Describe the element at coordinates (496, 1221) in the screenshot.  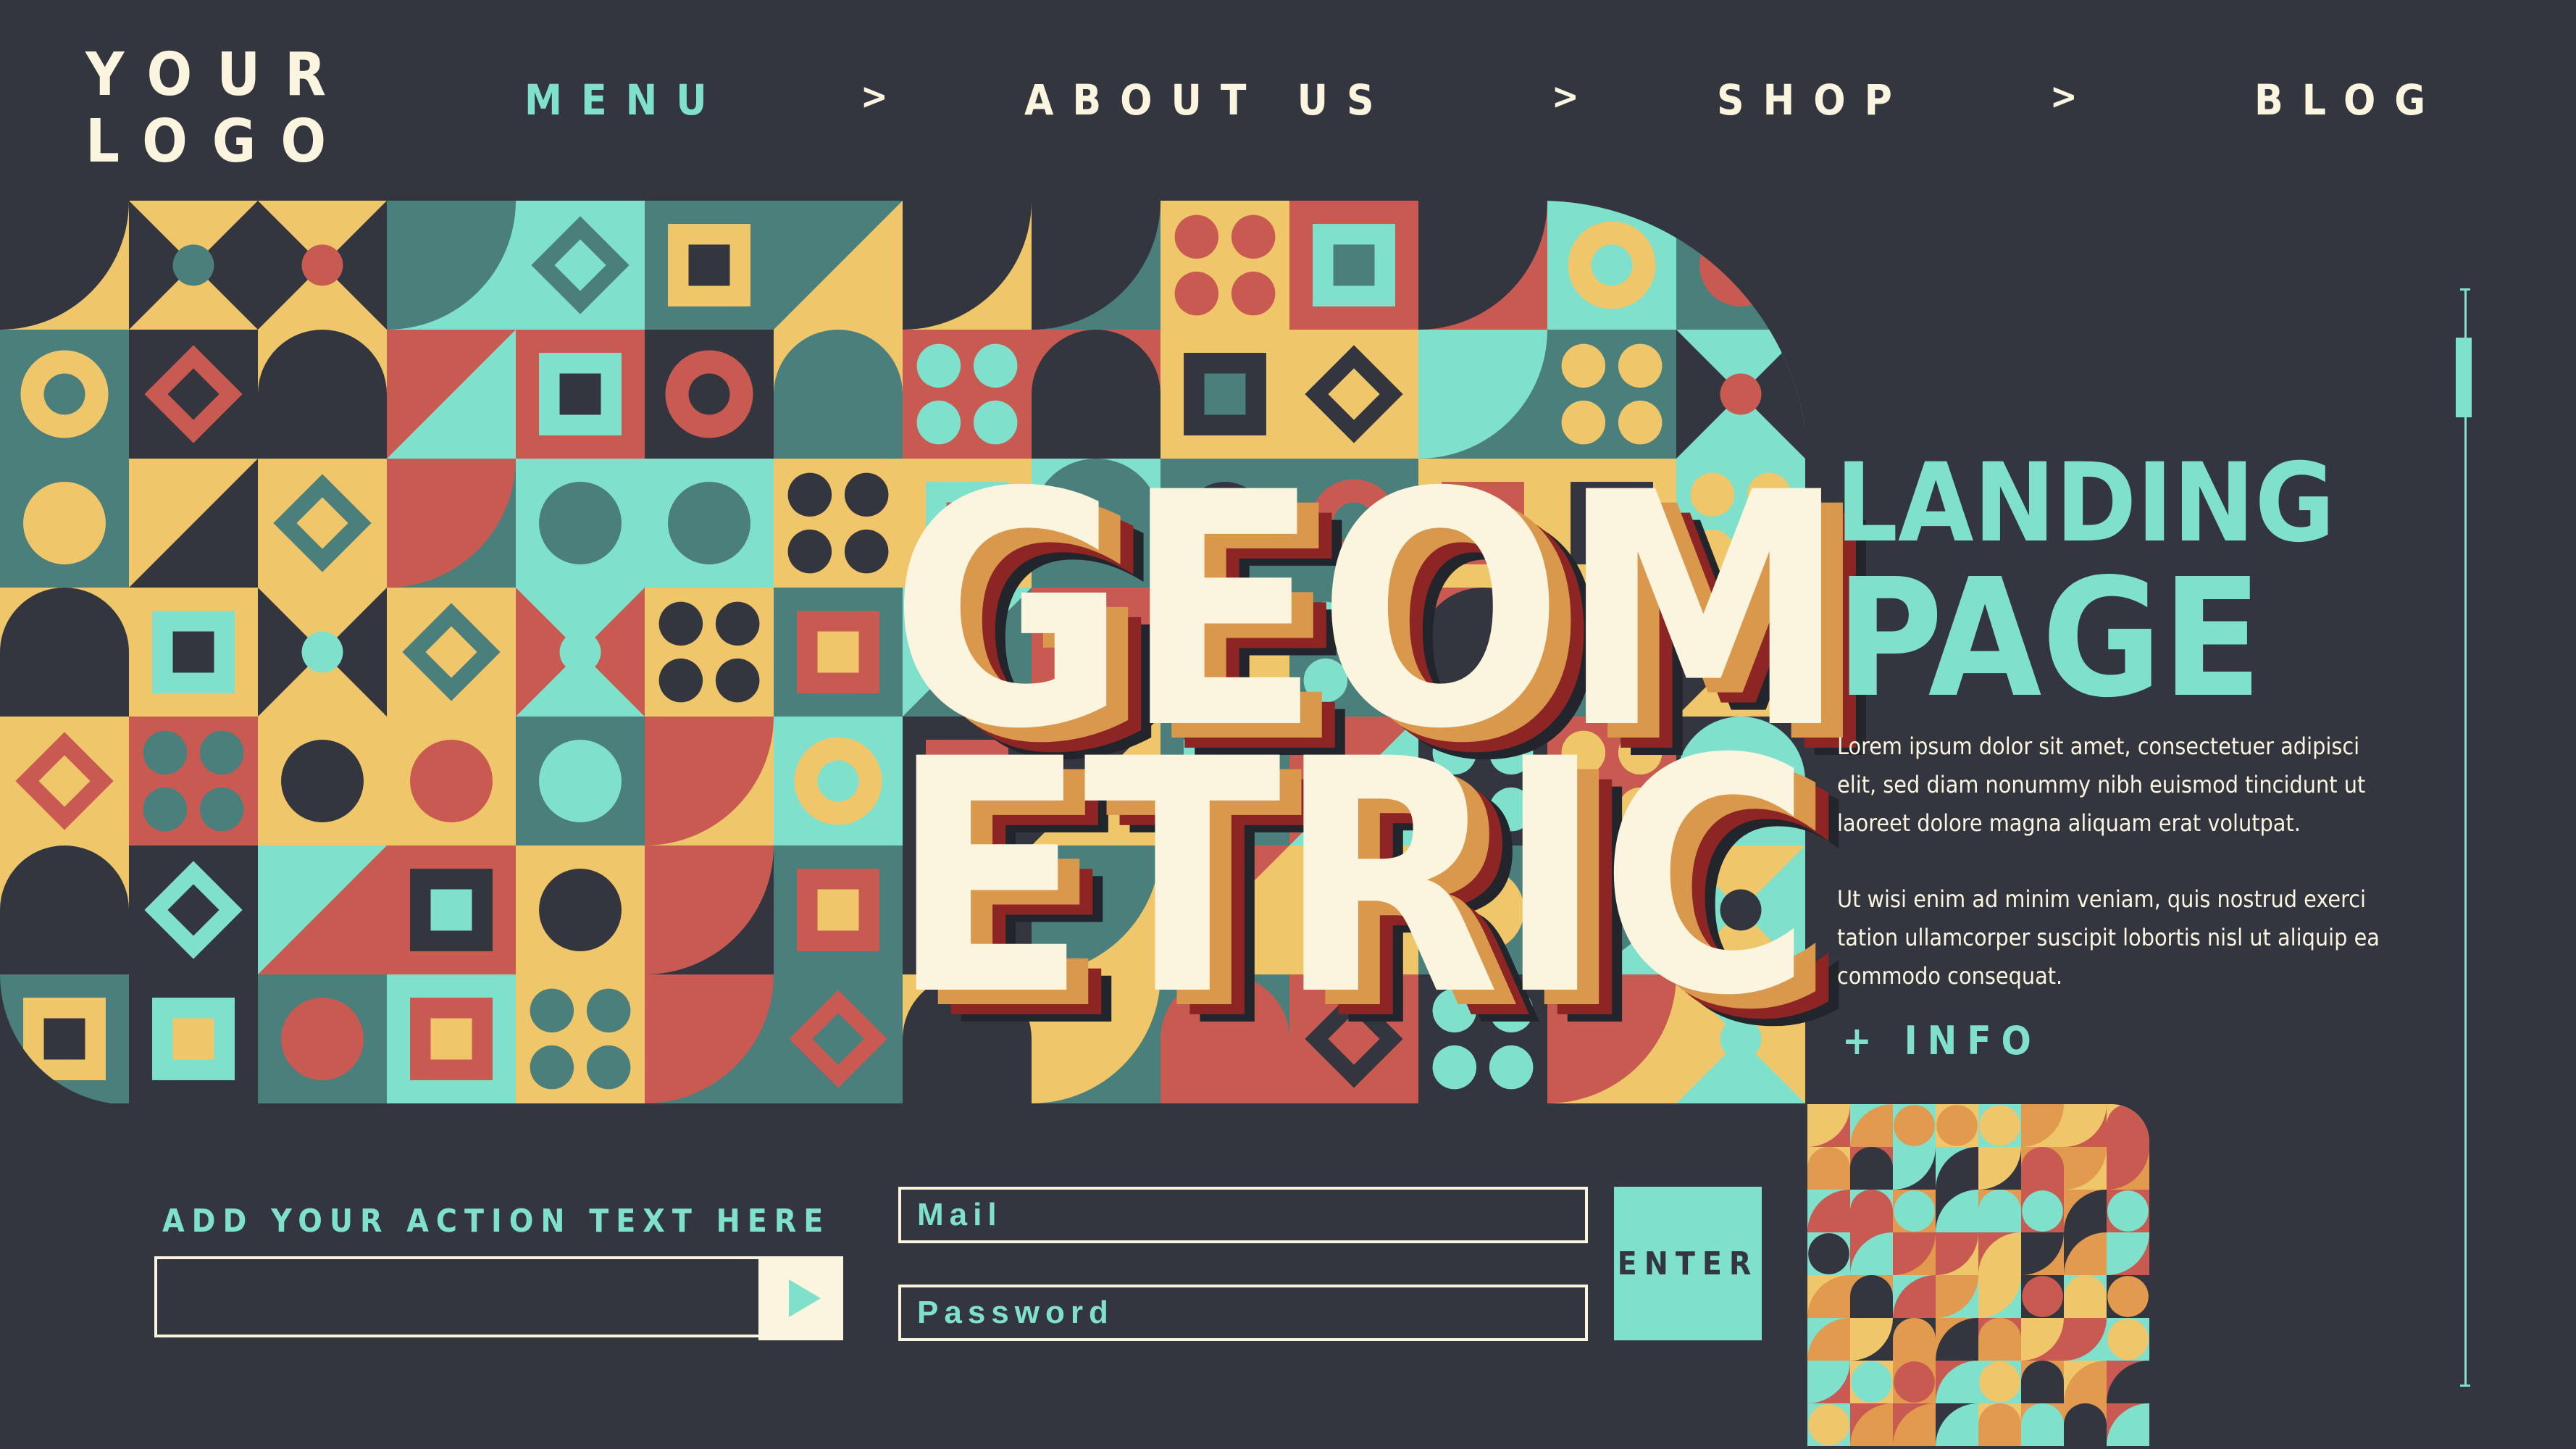
I see `action-label: ADD YOUR ACTION TEXT HERE` at that location.